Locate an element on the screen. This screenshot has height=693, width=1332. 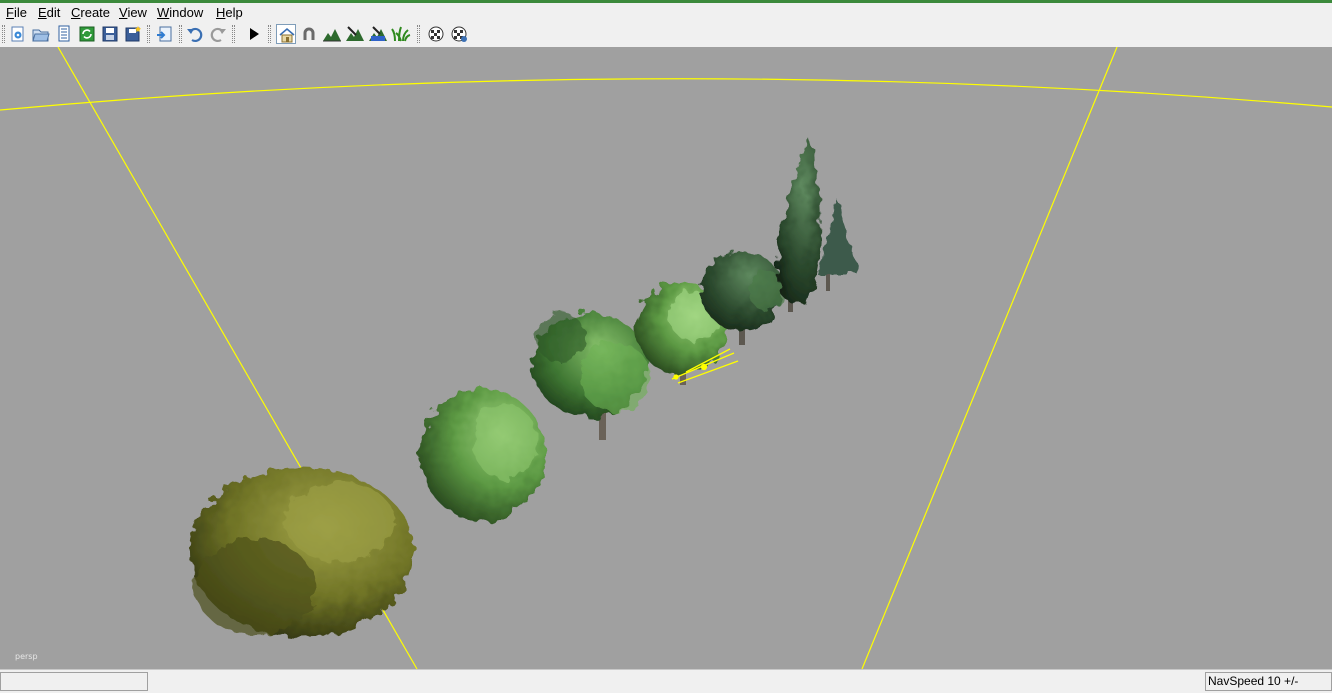
play-icon is located at coordinates (254, 34).